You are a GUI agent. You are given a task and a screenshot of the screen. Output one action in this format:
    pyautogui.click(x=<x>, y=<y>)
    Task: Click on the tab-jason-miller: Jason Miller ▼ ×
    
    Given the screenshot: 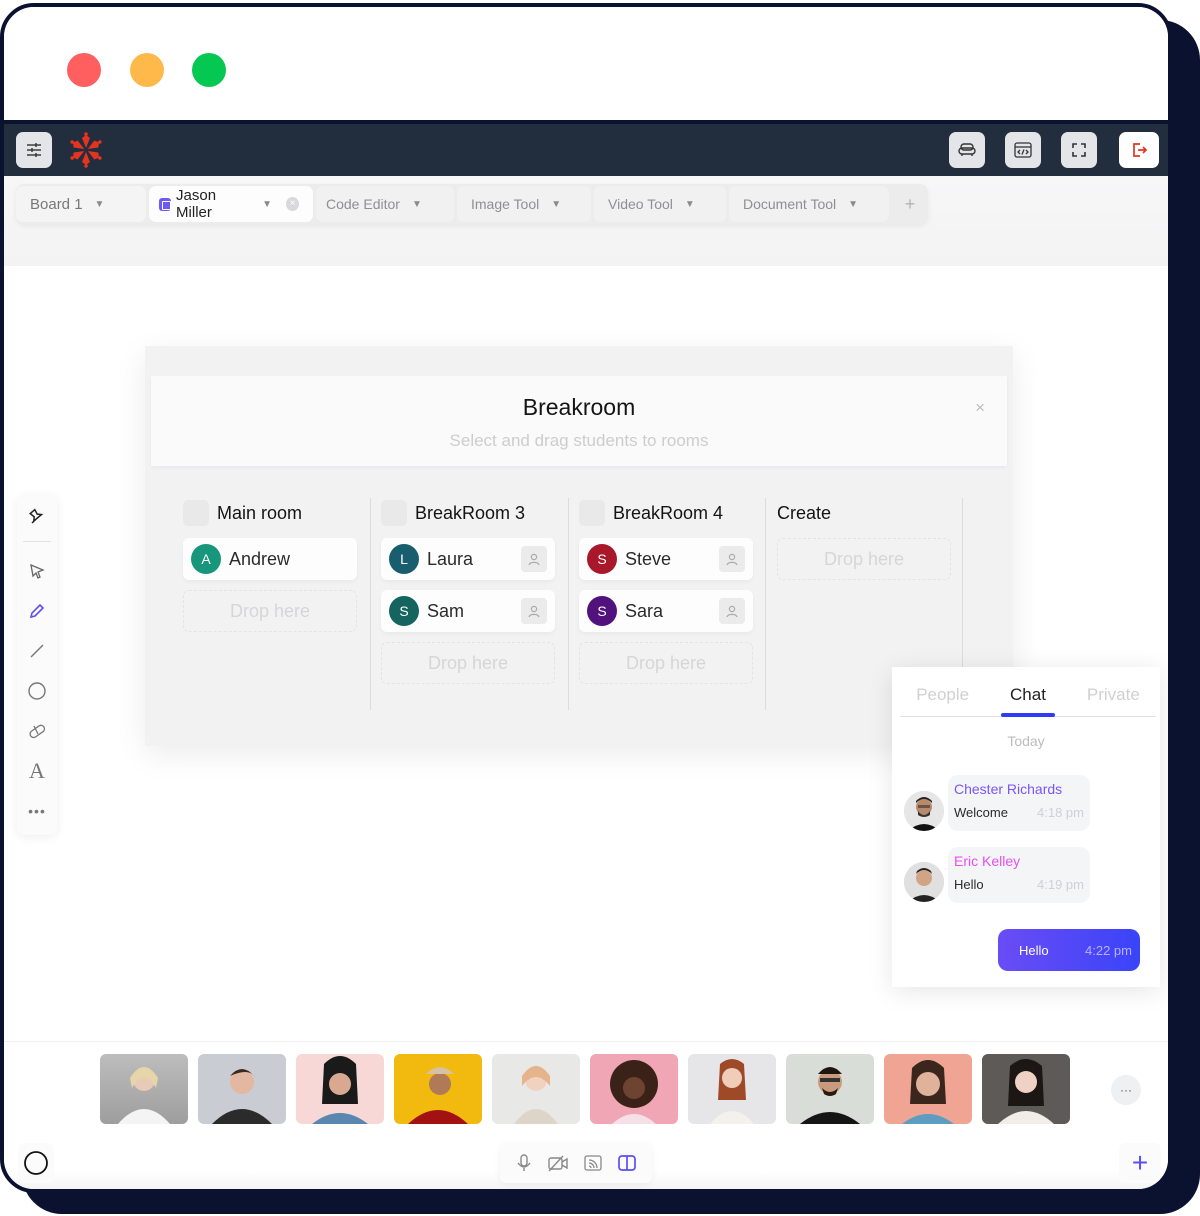 What is the action you would take?
    pyautogui.click(x=231, y=204)
    